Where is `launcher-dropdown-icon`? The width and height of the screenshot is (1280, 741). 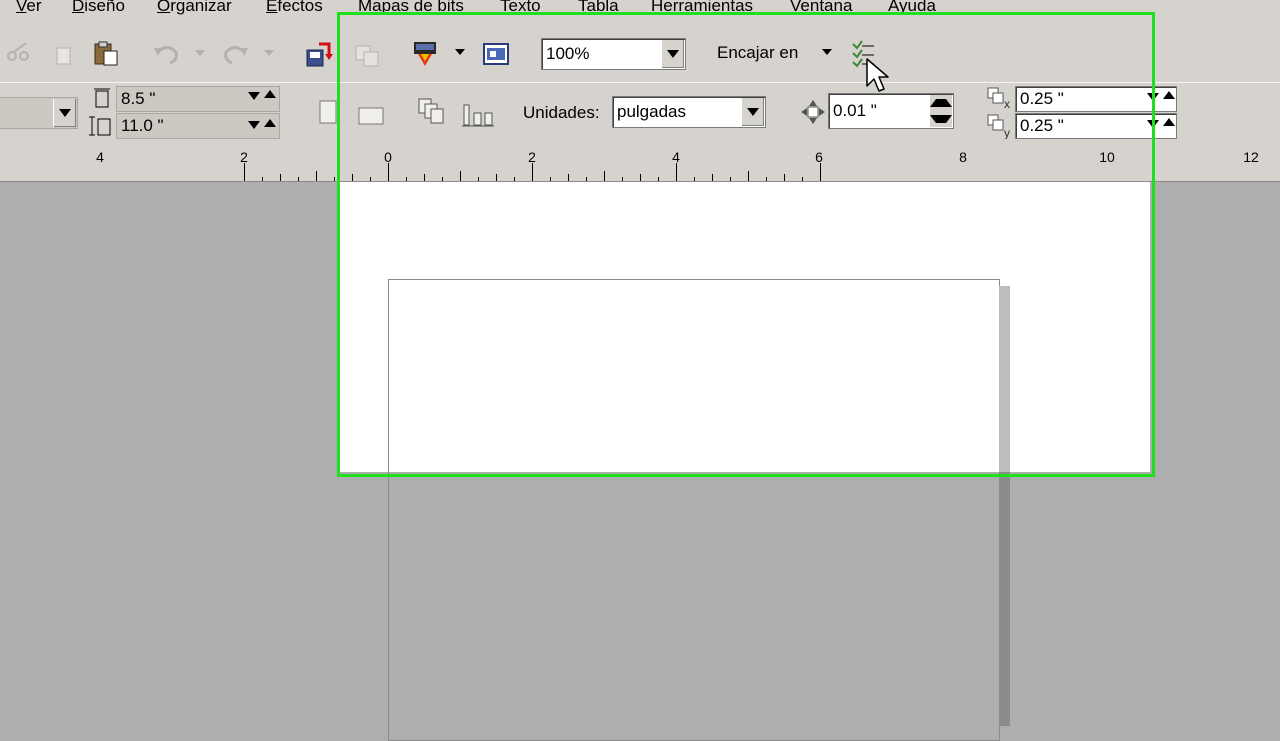 launcher-dropdown-icon is located at coordinates (460, 53).